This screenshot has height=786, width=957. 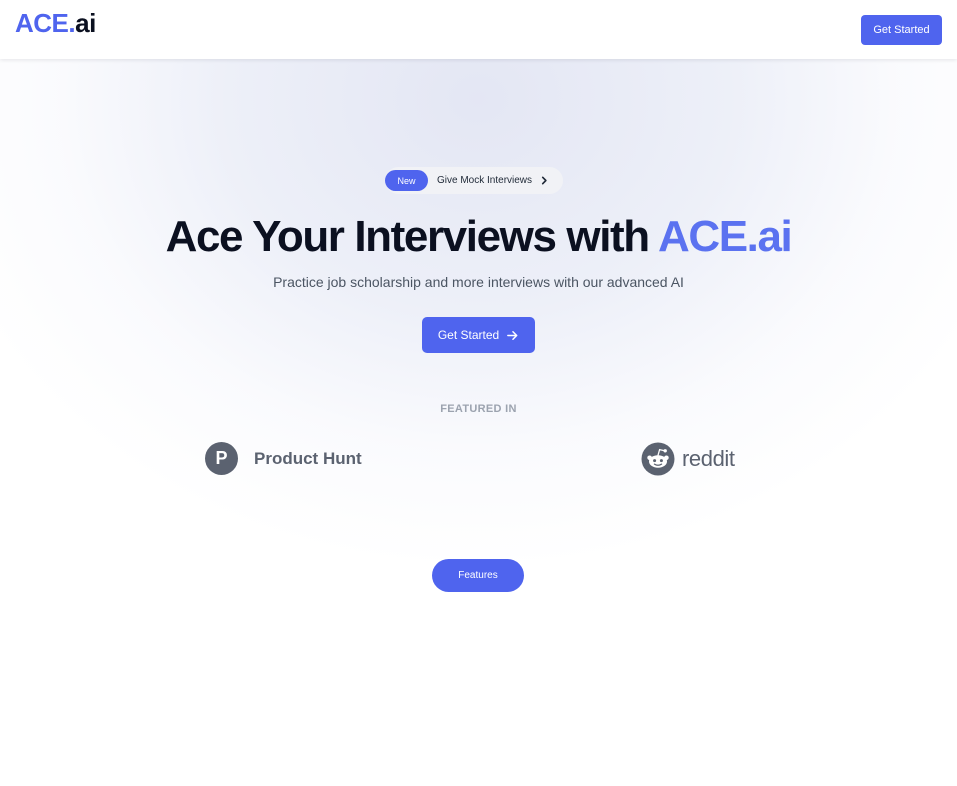 What do you see at coordinates (478, 409) in the screenshot?
I see `featured-in-label: FEATURED IN` at bounding box center [478, 409].